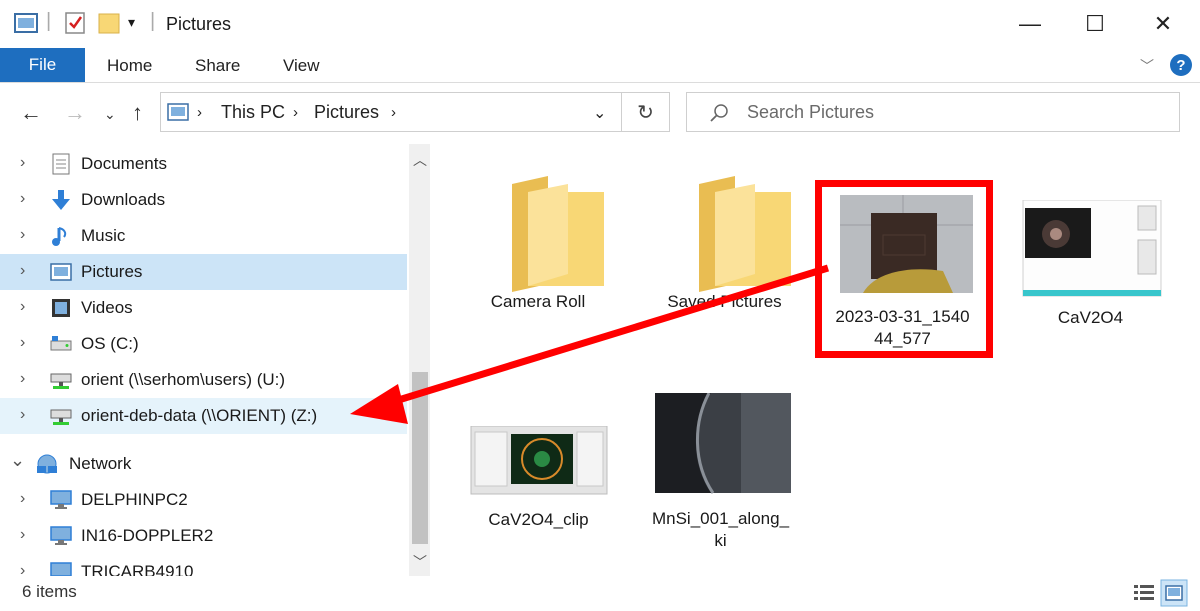  Describe the element at coordinates (203, 236) in the screenshot. I see `sidebar-item-music: › Music` at that location.